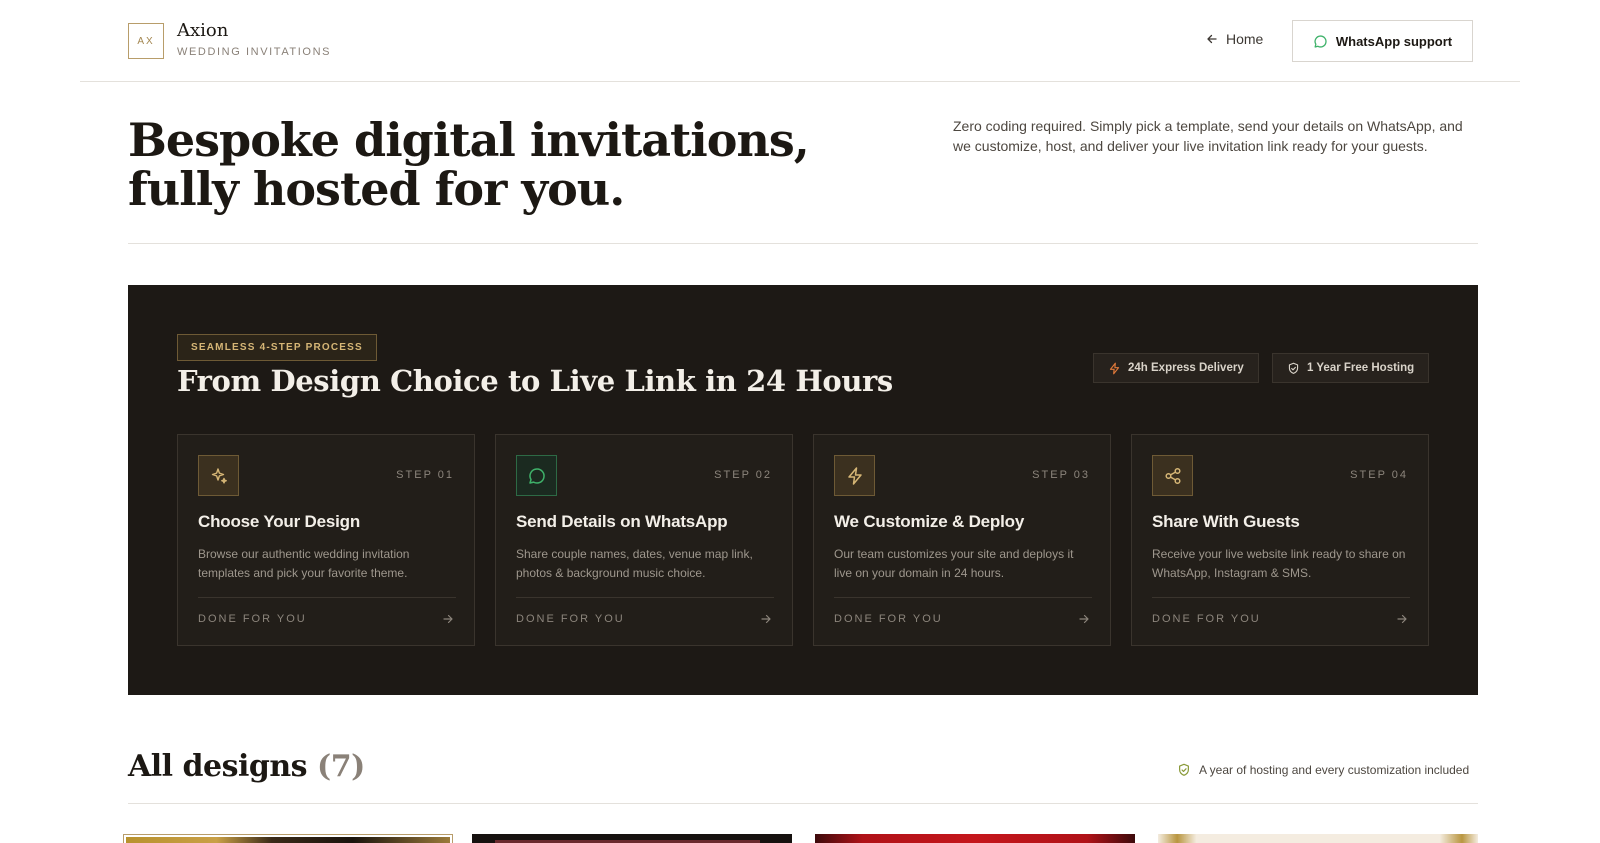  Describe the element at coordinates (1245, 39) in the screenshot. I see `home-link-label: Home` at that location.